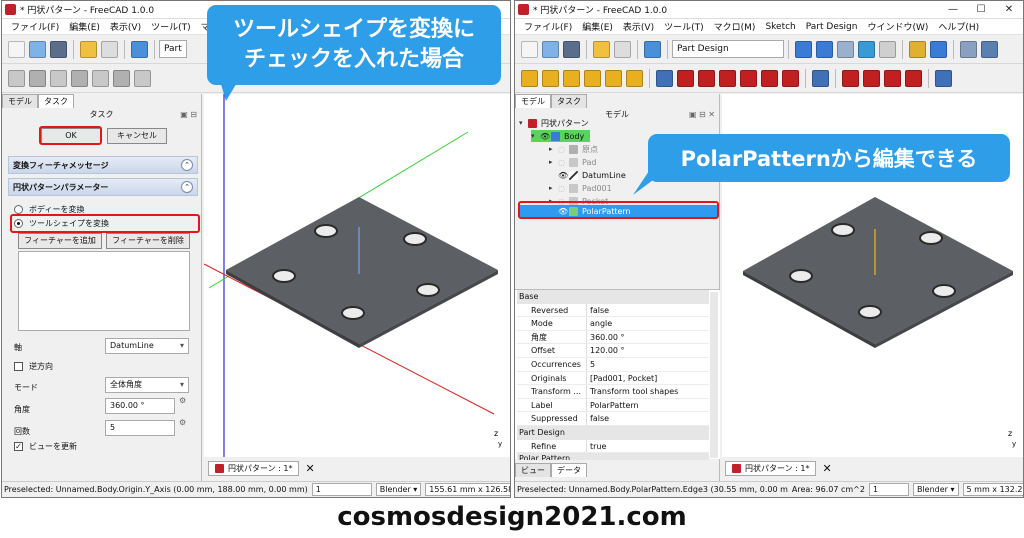  What do you see at coordinates (622, 378) in the screenshot?
I see `property-value: [Pad001, Pocket]` at bounding box center [622, 378].